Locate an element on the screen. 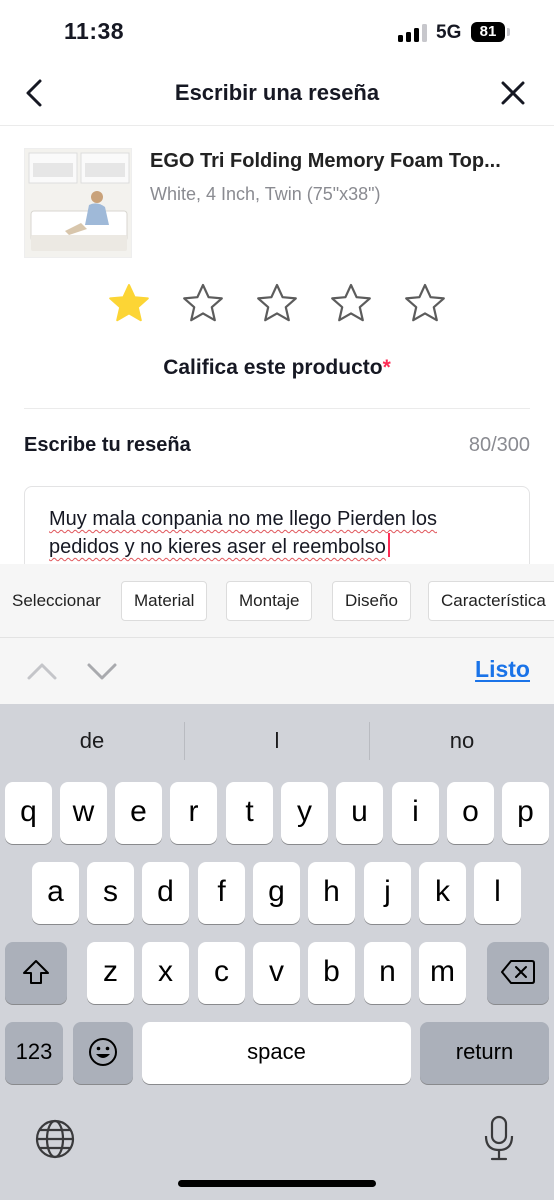 The height and width of the screenshot is (1200, 554). chips-label: Seleccionar is located at coordinates (56, 600).